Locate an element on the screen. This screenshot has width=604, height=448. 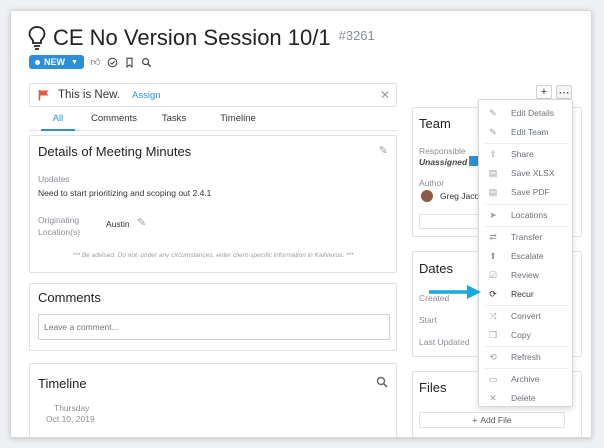
archive-icon: ▭ is located at coordinates (493, 378).